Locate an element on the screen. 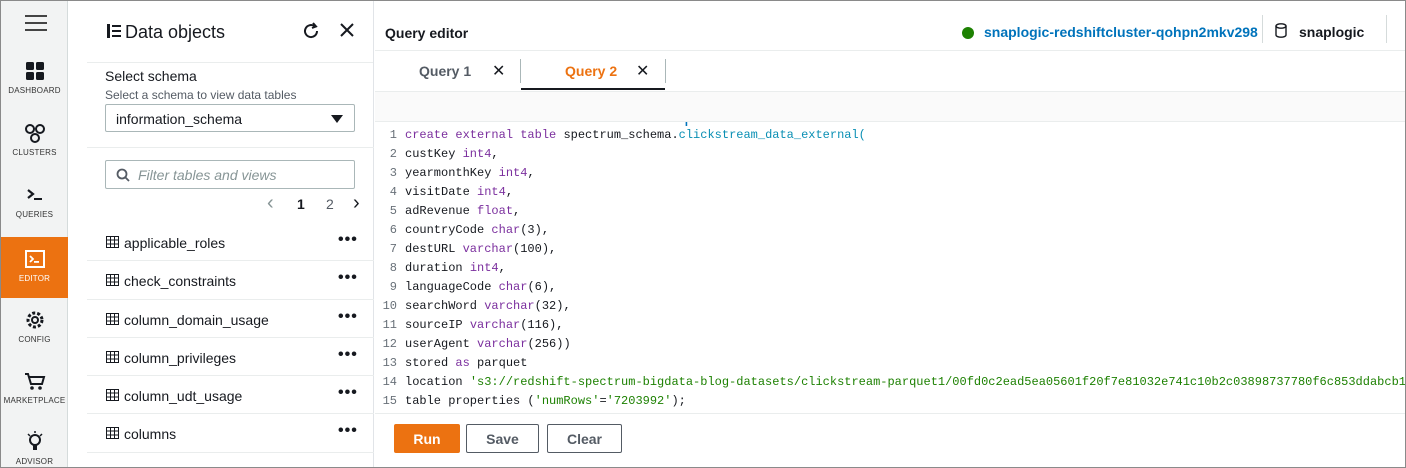 This screenshot has width=1406, height=468. nav-label: ADVISOR is located at coordinates (34, 461).